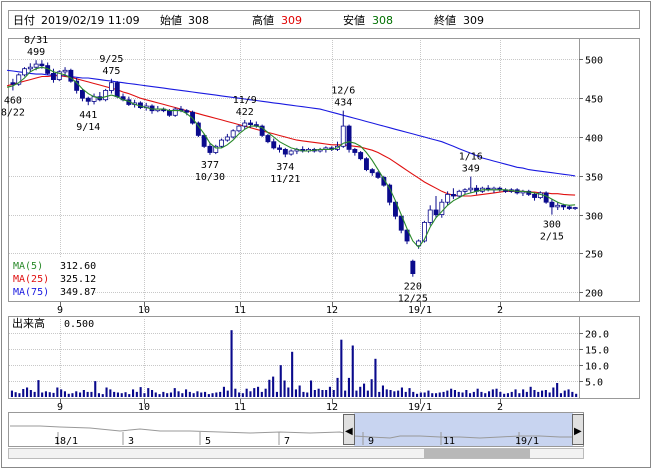 The height and width of the screenshot is (469, 652). I want to click on low-value: 308, so click(382, 20).